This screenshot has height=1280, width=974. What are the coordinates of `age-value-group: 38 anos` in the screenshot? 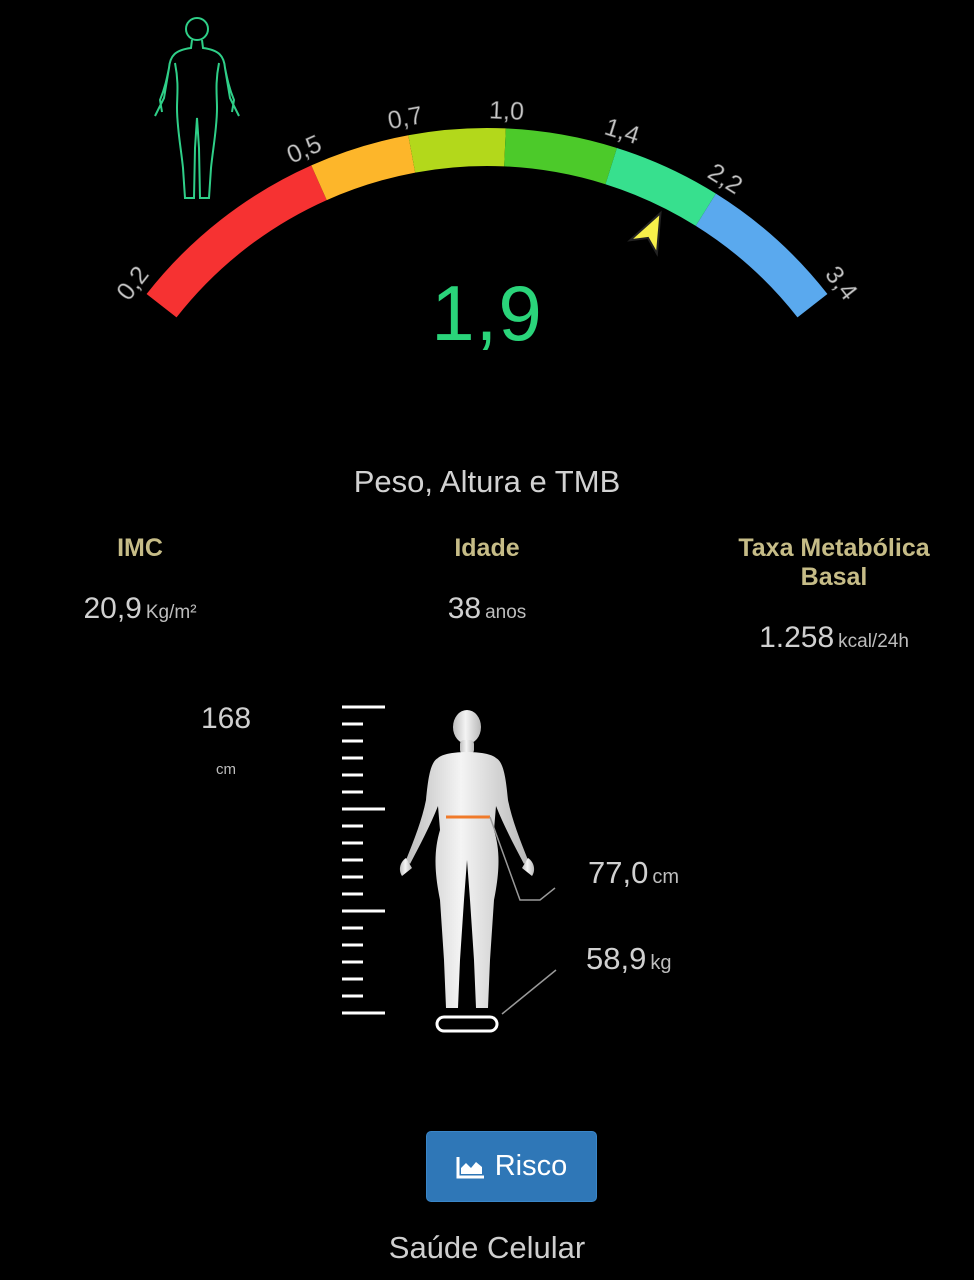 It's located at (487, 609).